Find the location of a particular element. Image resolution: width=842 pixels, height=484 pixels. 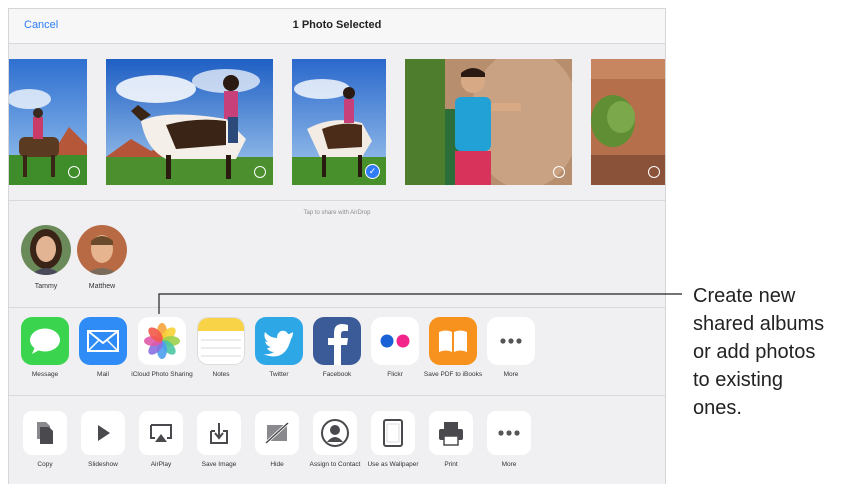

save-image-icon is located at coordinates (219, 433).